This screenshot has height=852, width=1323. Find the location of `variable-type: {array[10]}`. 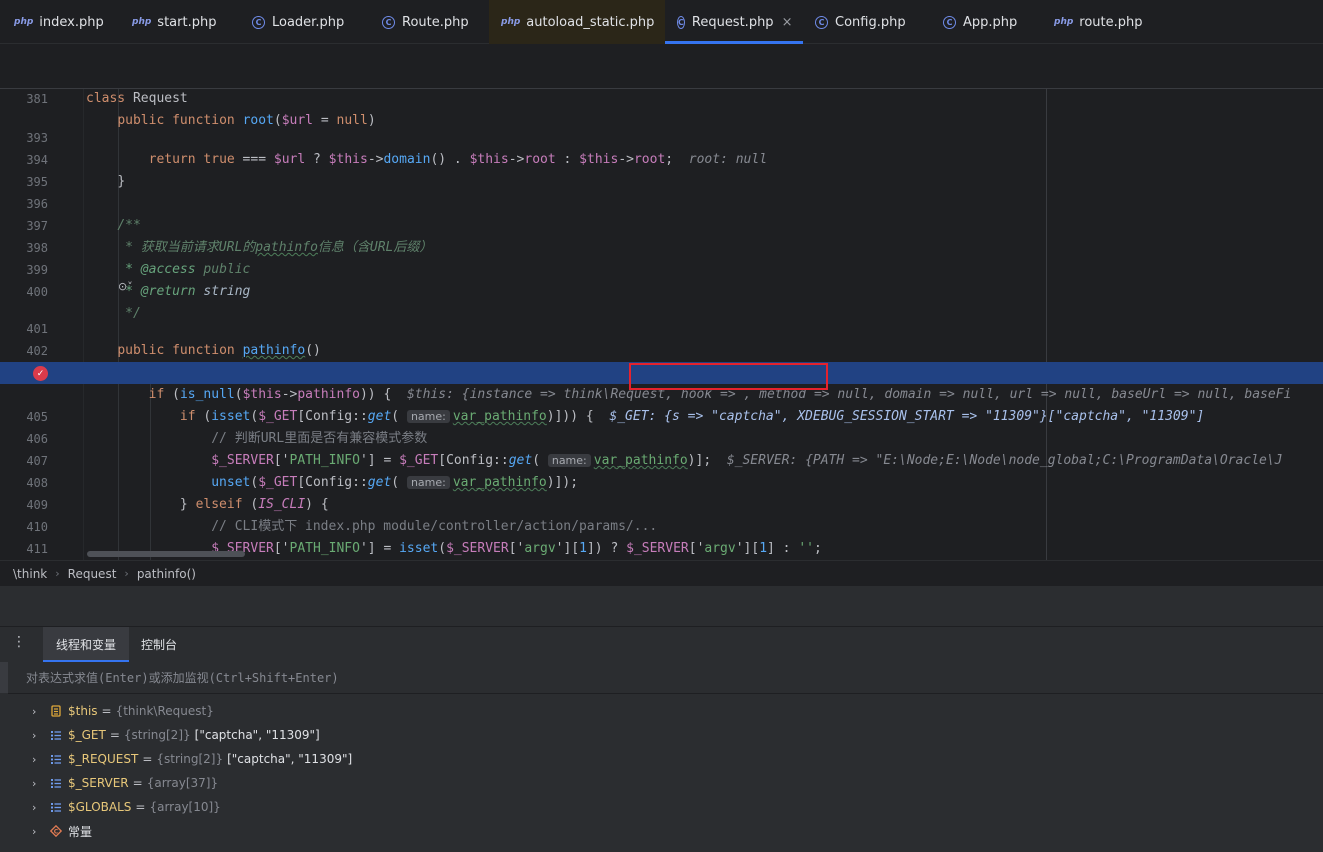

variable-type: {array[10]} is located at coordinates (185, 807).